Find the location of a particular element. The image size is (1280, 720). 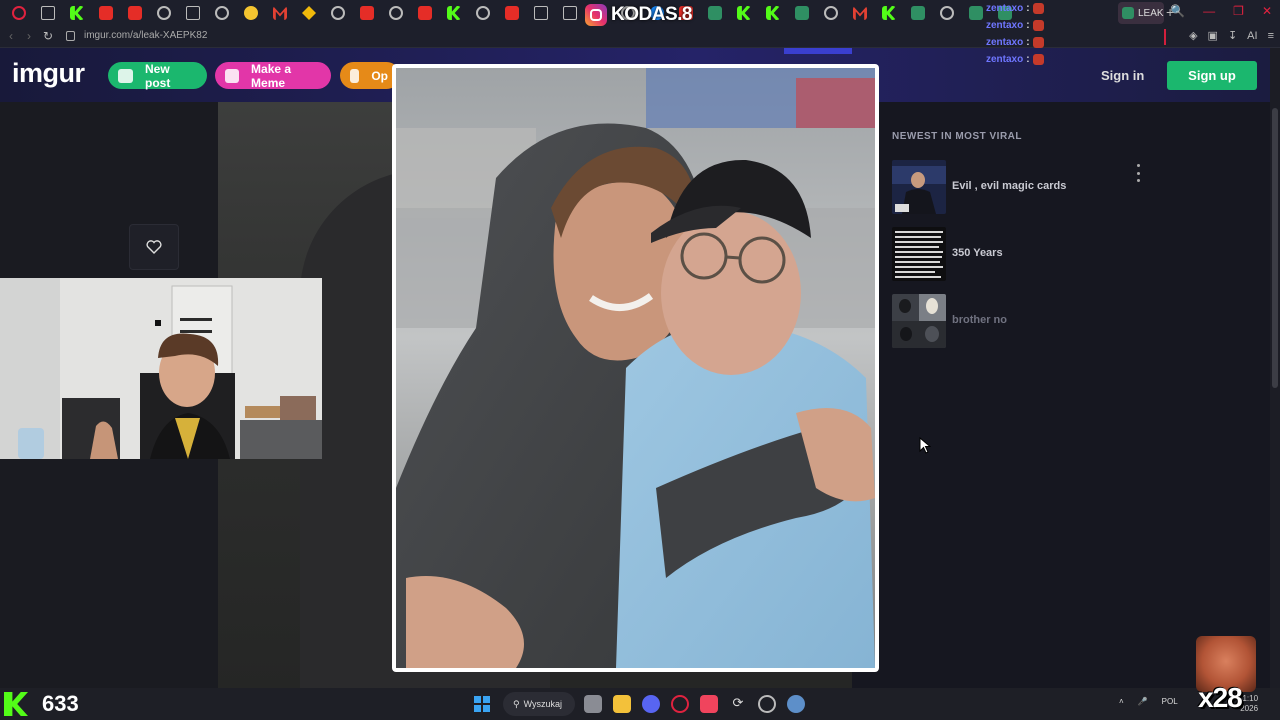

make-meme-button: Make a Meme is located at coordinates (273, 76).